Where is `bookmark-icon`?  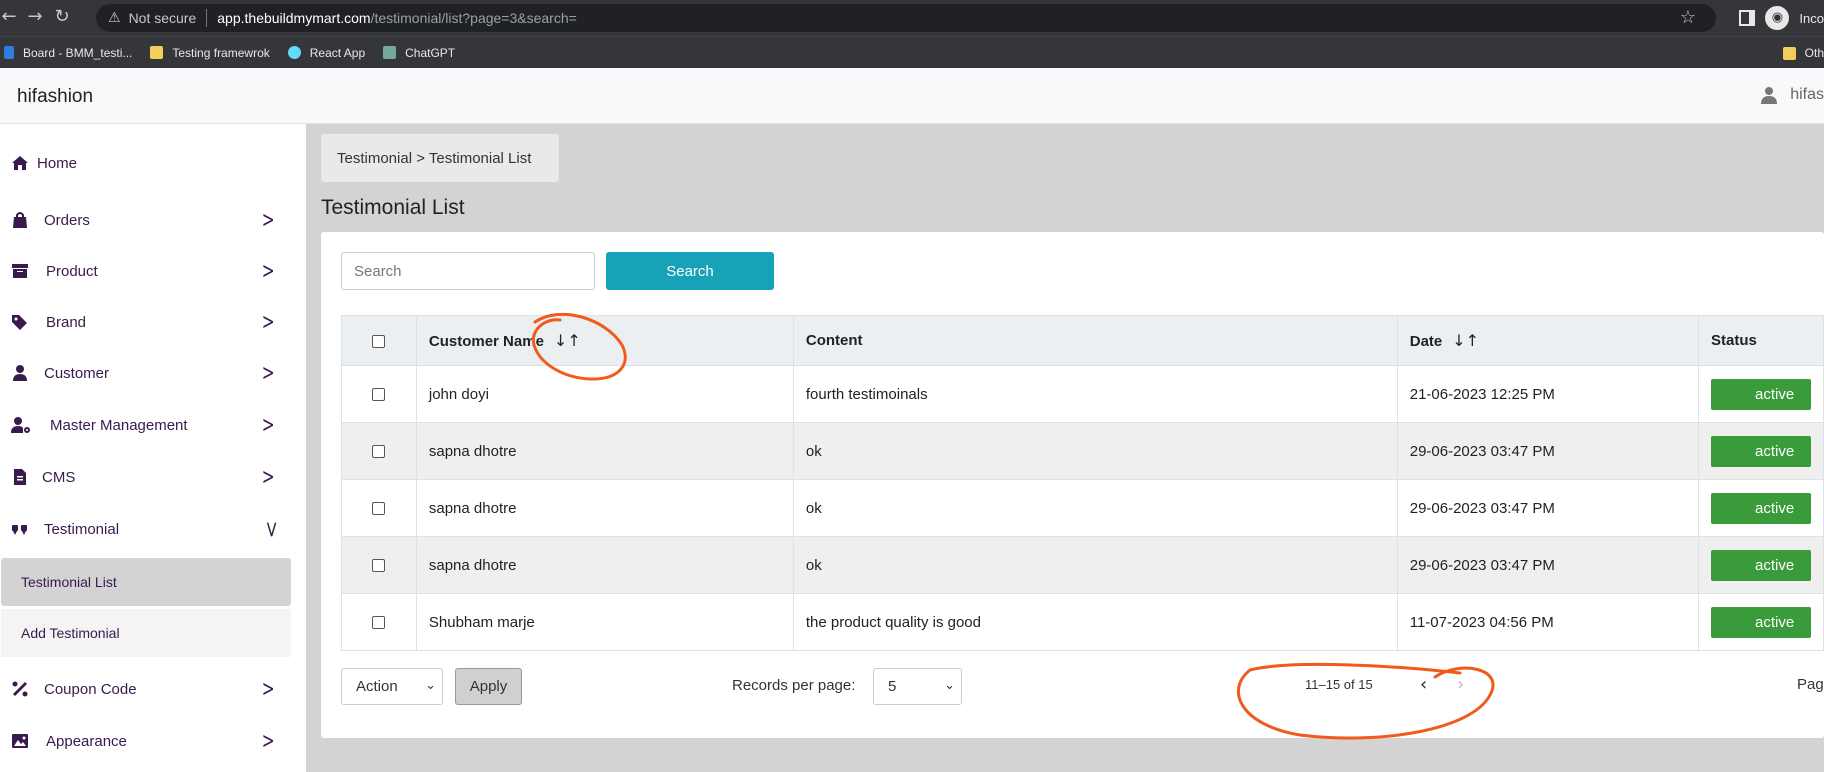
bookmark-icon is located at coordinates (9, 52).